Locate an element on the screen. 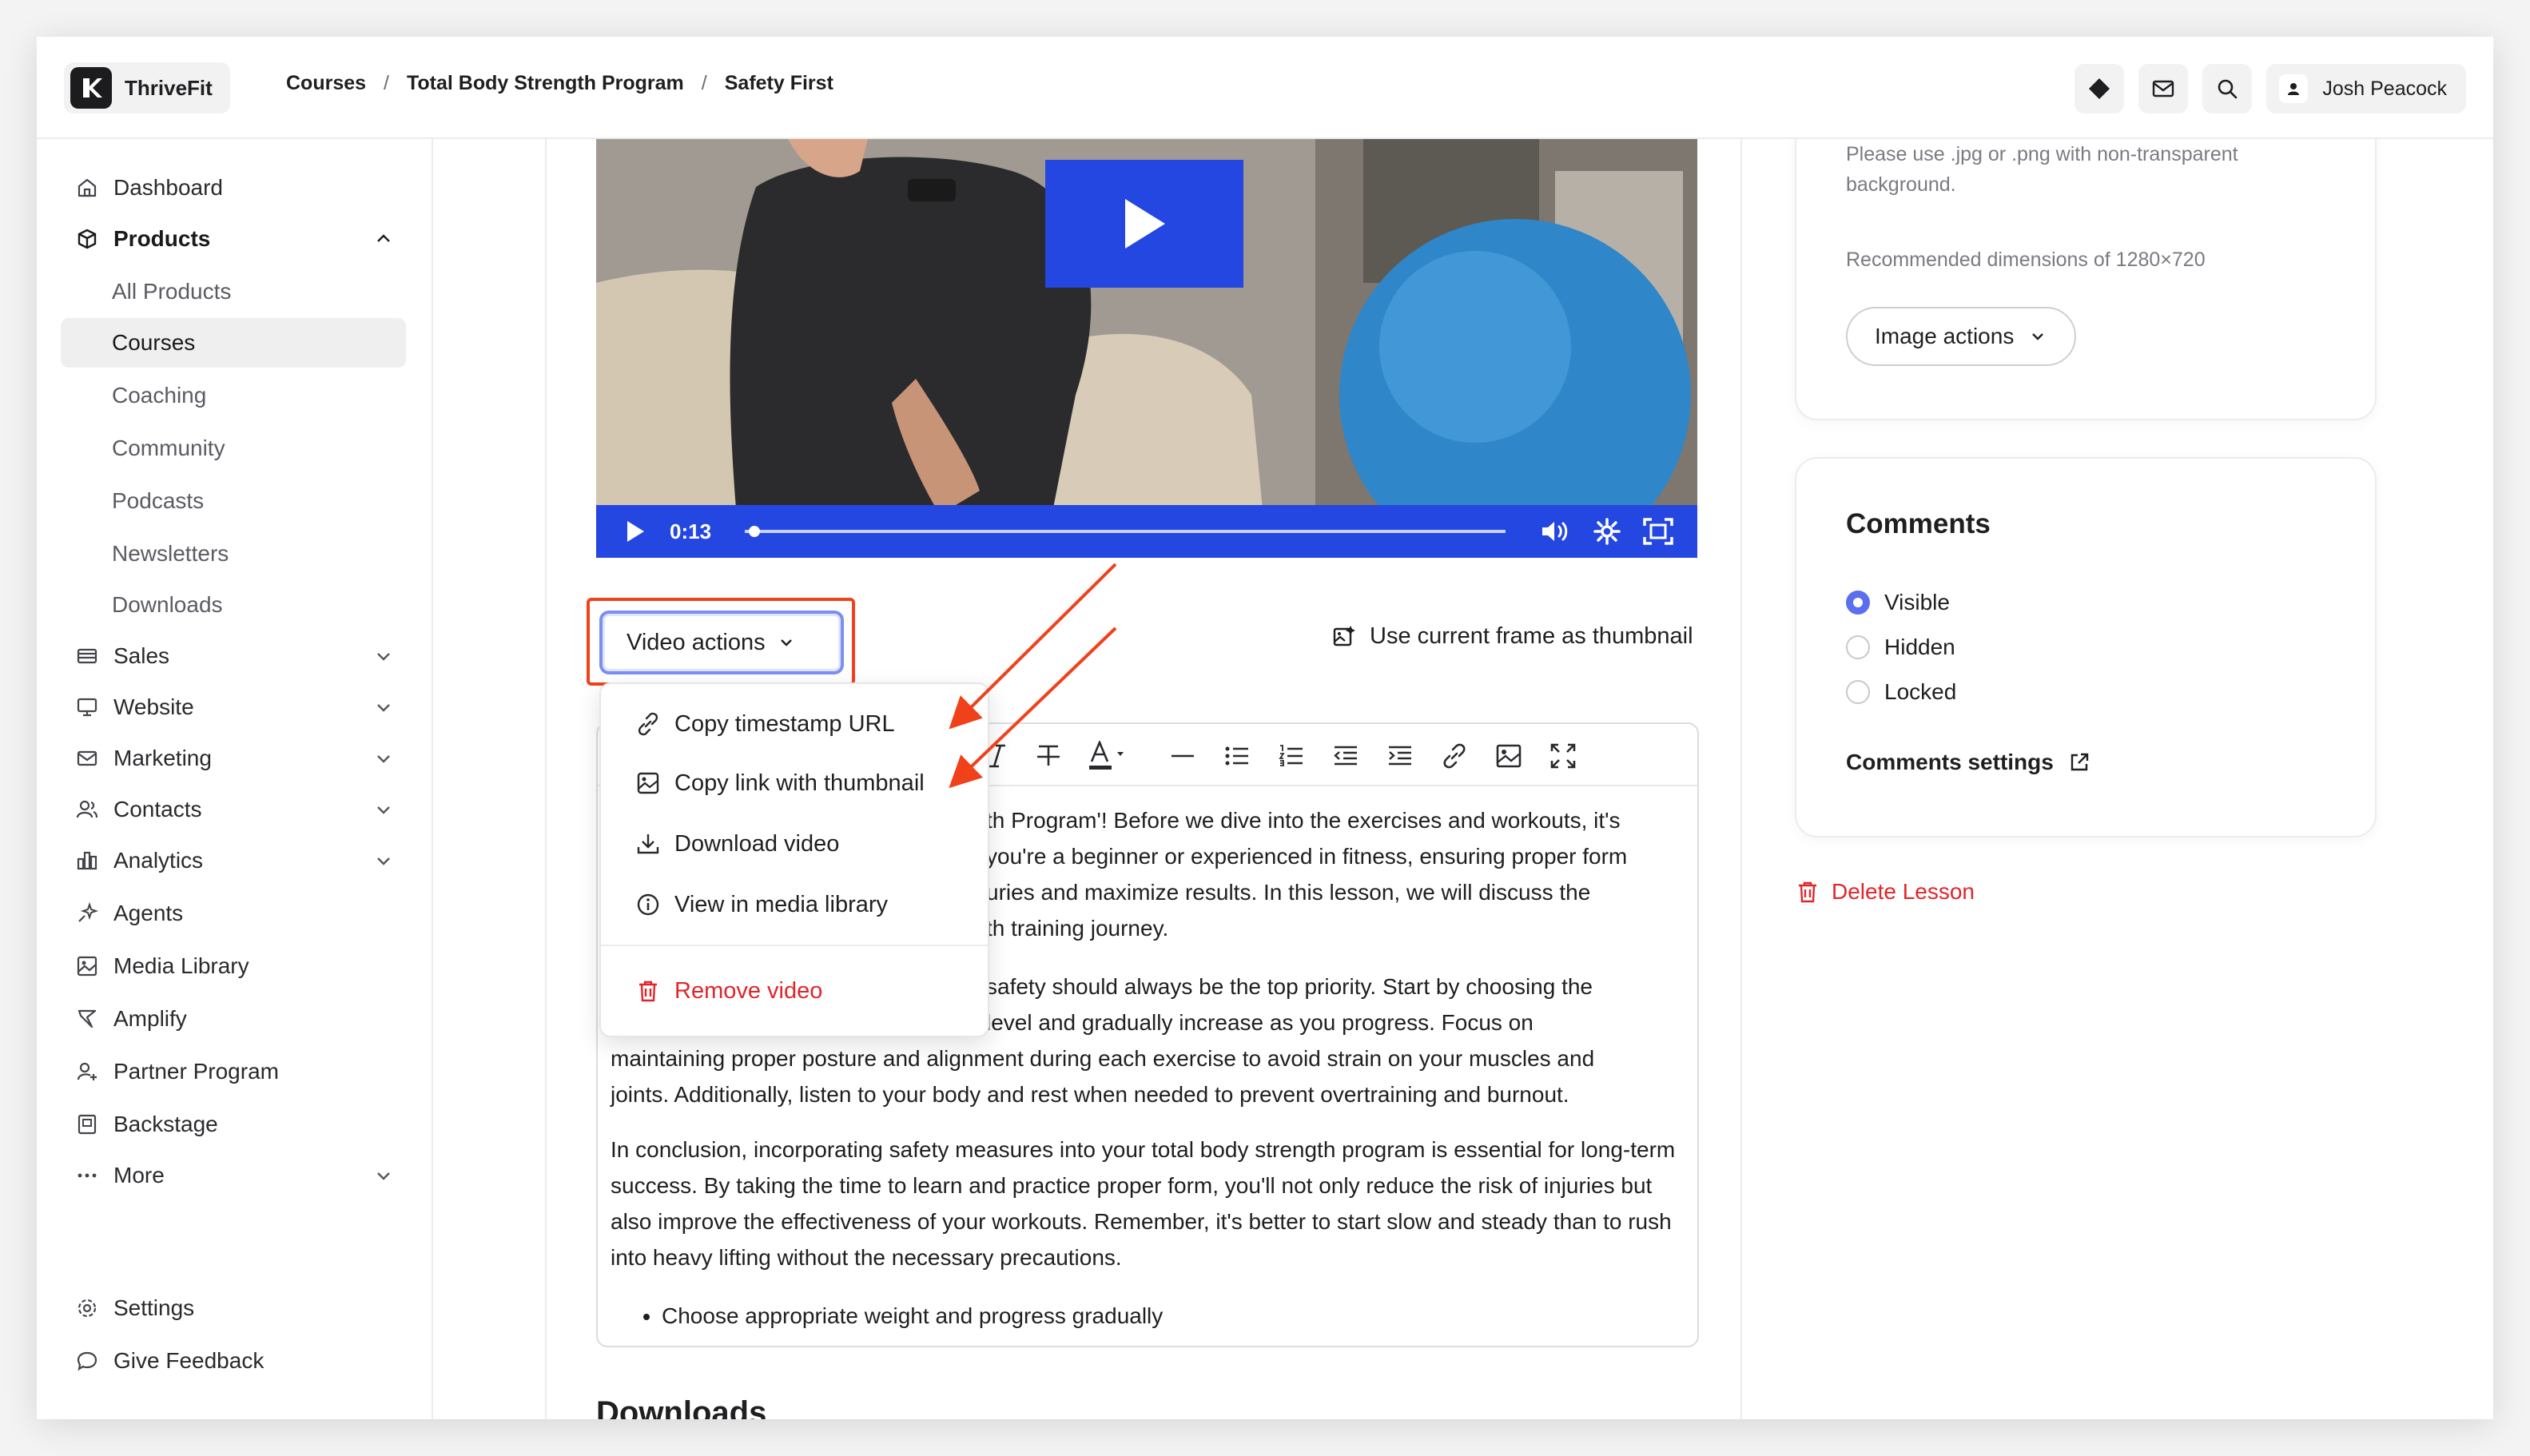 The image size is (2530, 1456). expand-editor-button is located at coordinates (1563, 756).